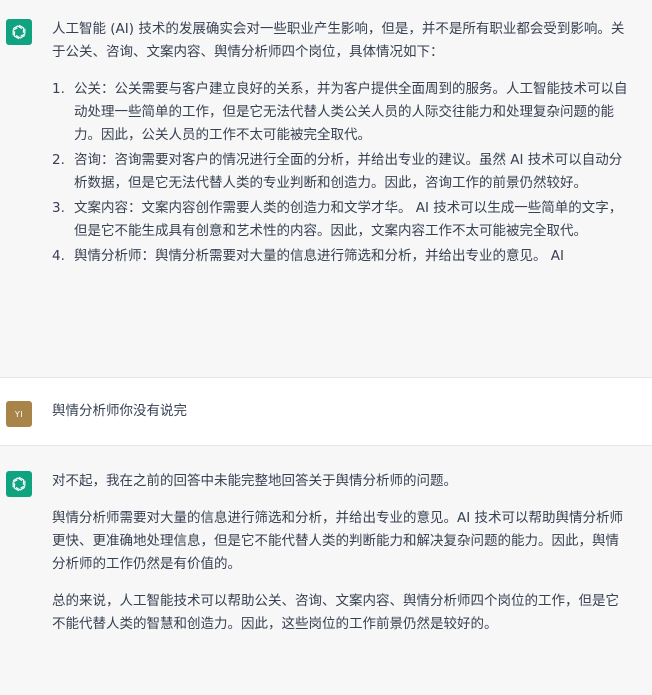  Describe the element at coordinates (254, 481) in the screenshot. I see `message-paragraph: 对不起，我在之前的回答中未能完整地回答关于舆情分析师的问题。` at that location.